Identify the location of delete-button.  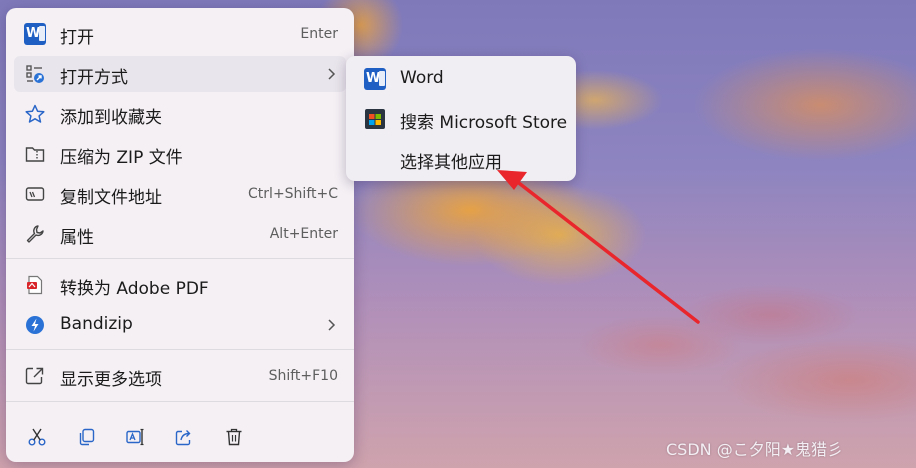
(234, 437).